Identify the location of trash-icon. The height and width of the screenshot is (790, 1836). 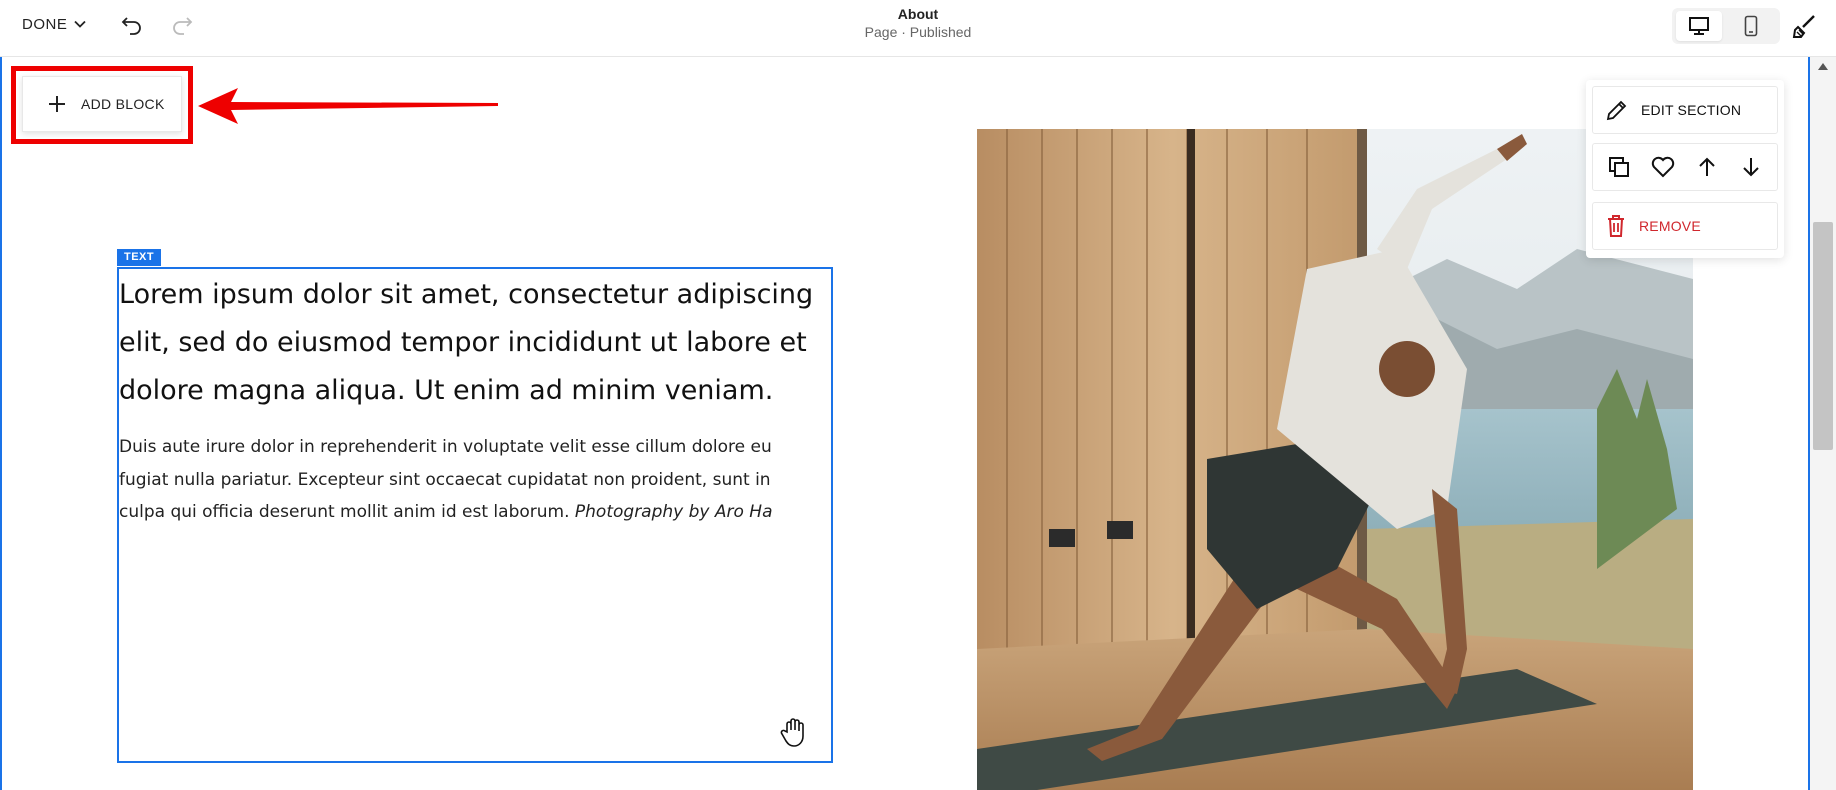
(1616, 226).